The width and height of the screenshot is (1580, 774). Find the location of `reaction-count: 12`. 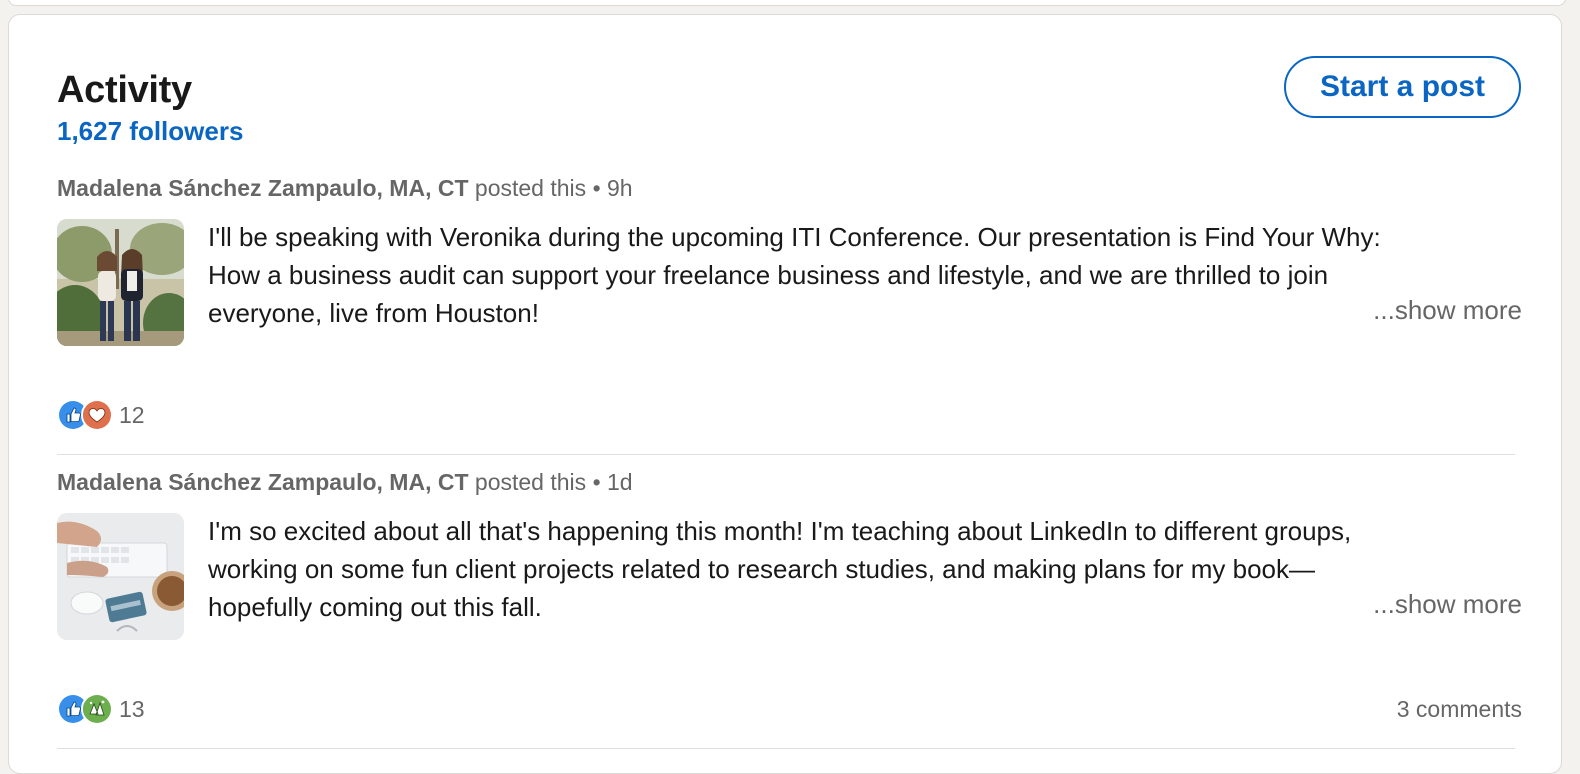

reaction-count: 12 is located at coordinates (132, 414).